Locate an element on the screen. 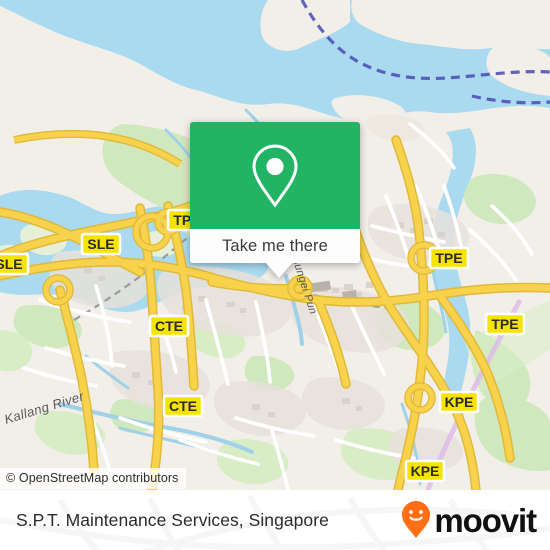 The image size is (550, 550). highway-shield-kpe-1: KPE is located at coordinates (459, 402).